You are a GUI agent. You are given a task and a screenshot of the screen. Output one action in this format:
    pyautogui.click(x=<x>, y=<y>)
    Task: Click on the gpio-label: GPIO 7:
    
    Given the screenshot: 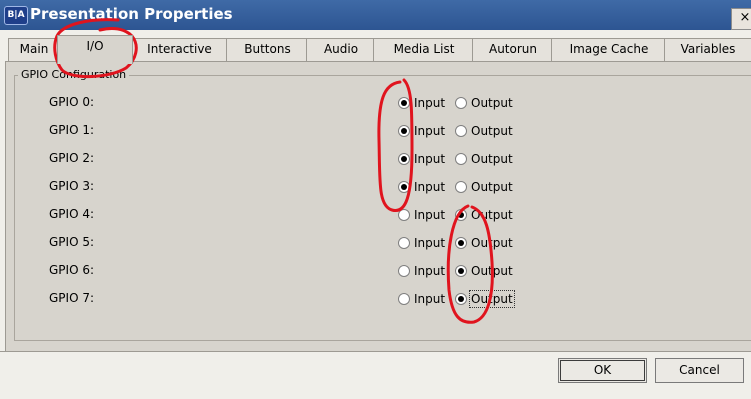 What is the action you would take?
    pyautogui.click(x=72, y=298)
    